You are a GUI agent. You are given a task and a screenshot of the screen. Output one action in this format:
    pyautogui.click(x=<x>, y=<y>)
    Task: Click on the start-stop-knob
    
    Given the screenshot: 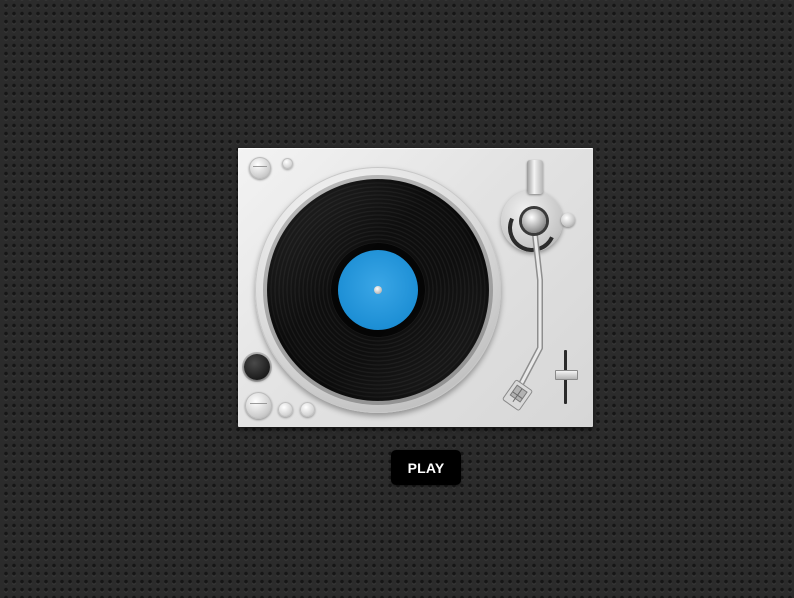 What is the action you would take?
    pyautogui.click(x=260, y=168)
    